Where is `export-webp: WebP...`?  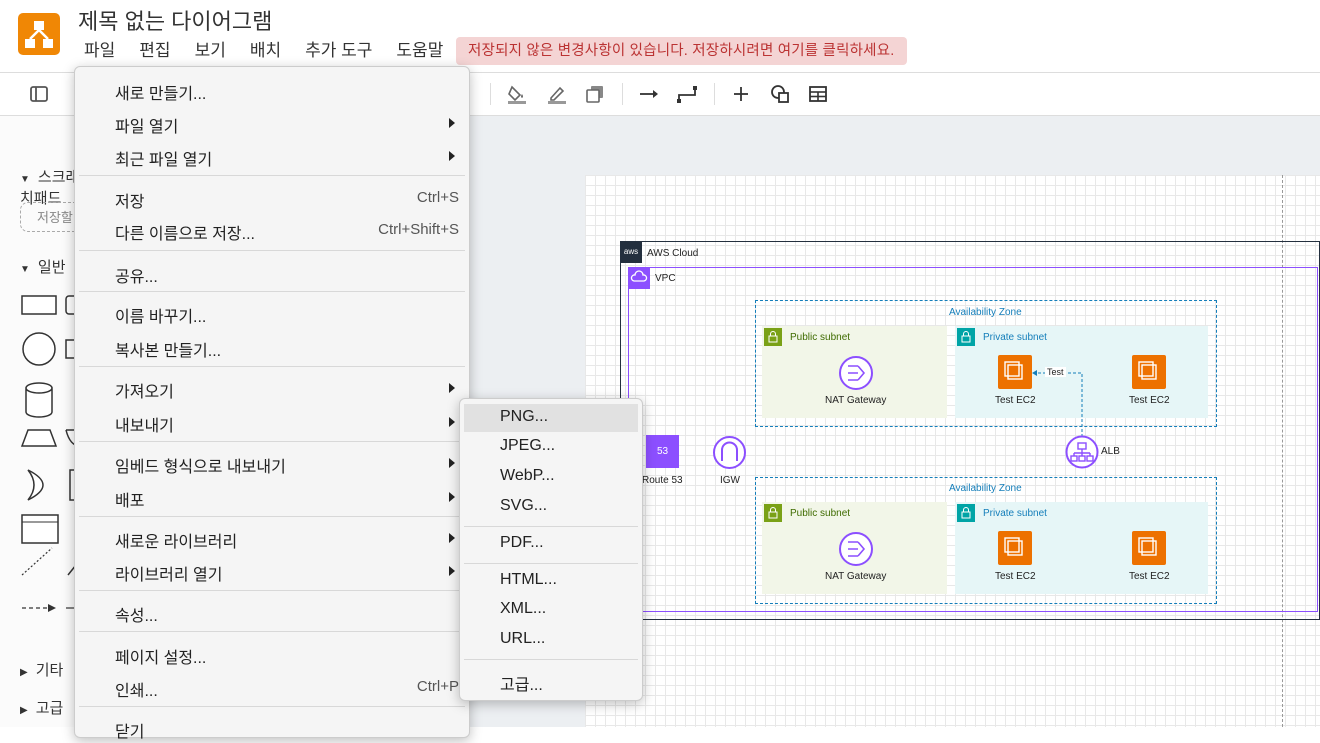 export-webp: WebP... is located at coordinates (551, 477).